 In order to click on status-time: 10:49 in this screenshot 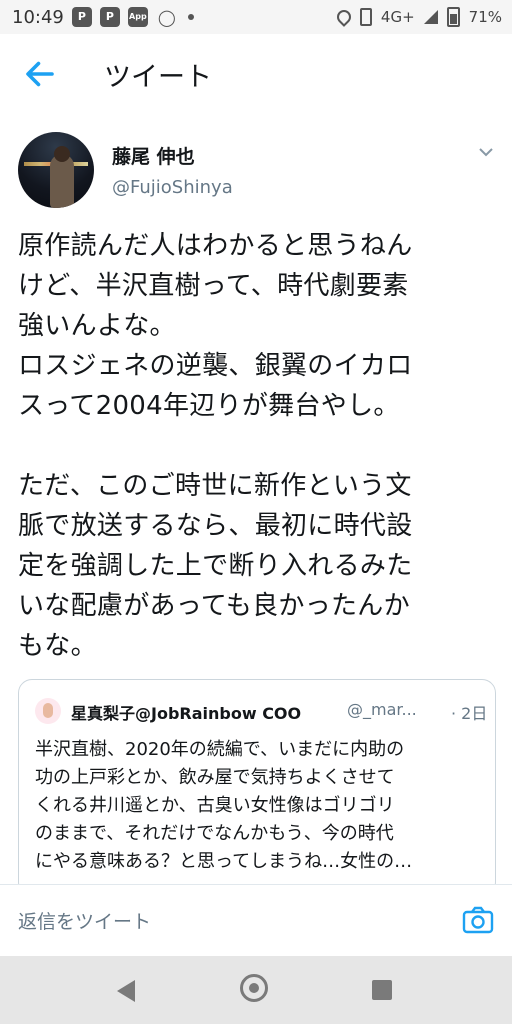, I will do `click(38, 17)`.